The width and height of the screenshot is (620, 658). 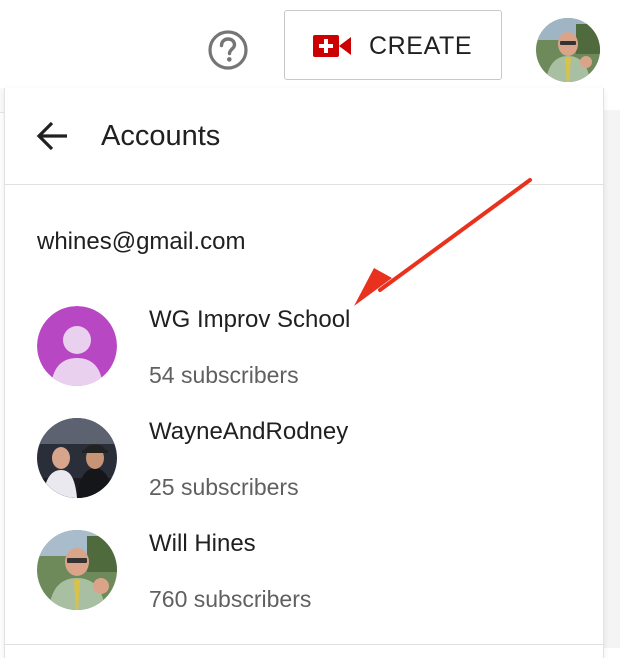 I want to click on account-item-wayneandrodney: WayneAndRodney 25 subscribers, so click(x=304, y=468).